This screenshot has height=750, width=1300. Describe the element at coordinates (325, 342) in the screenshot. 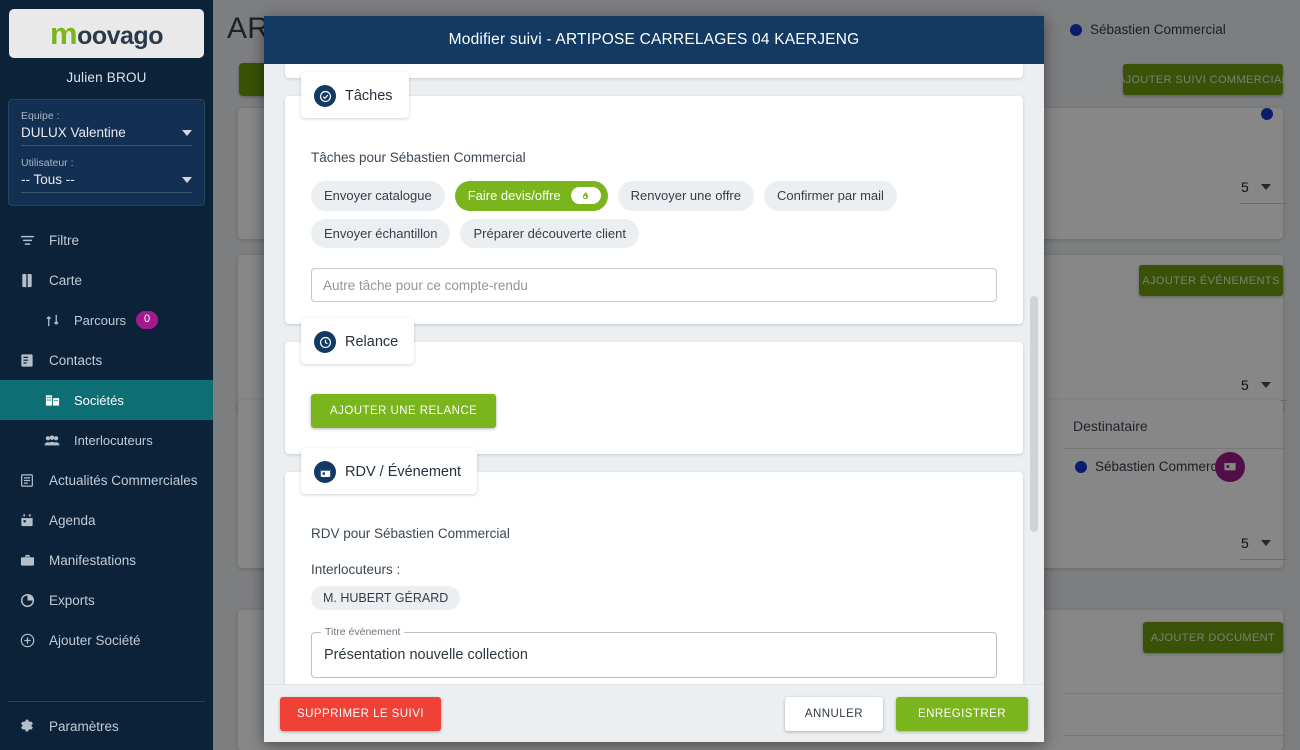

I see `clock-icon` at that location.